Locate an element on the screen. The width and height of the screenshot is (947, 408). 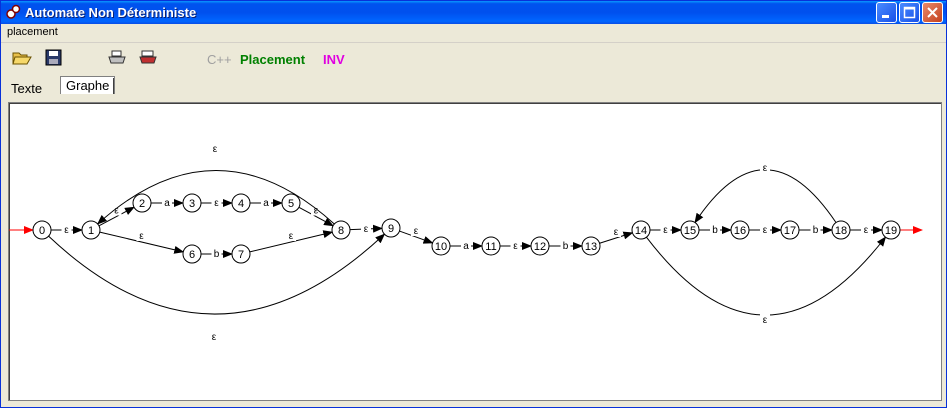
state-label: 5 is located at coordinates (291, 204).